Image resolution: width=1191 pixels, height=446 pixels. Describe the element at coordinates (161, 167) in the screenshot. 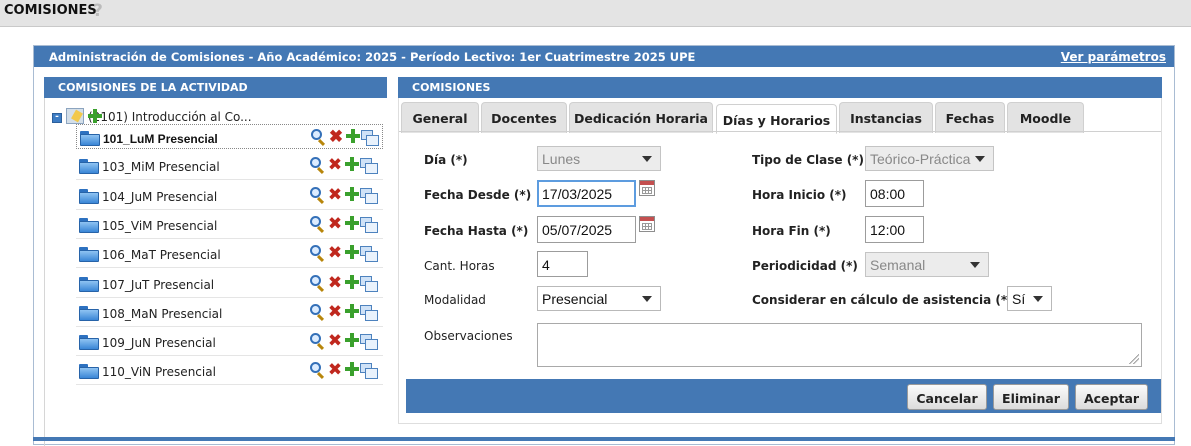

I see `comision-label: 103_MiM Presencial` at that location.